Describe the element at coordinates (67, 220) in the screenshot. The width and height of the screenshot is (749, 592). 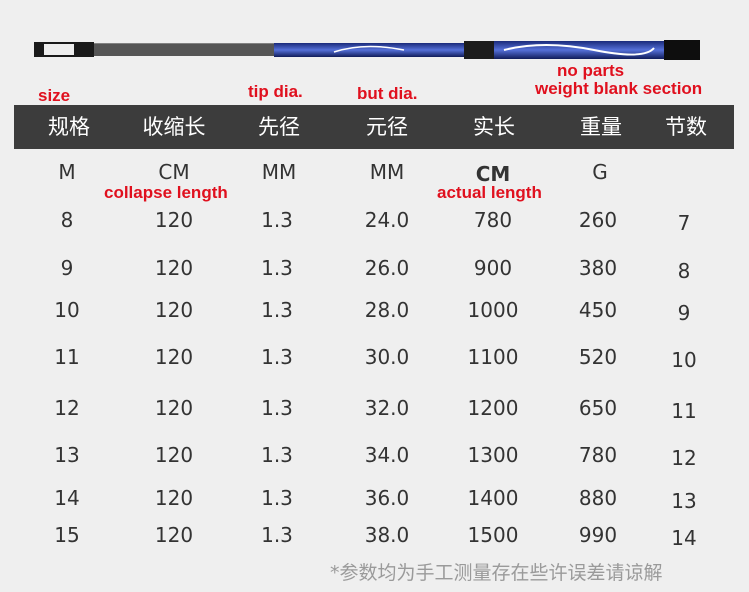
I see `cell-size: 8` at that location.